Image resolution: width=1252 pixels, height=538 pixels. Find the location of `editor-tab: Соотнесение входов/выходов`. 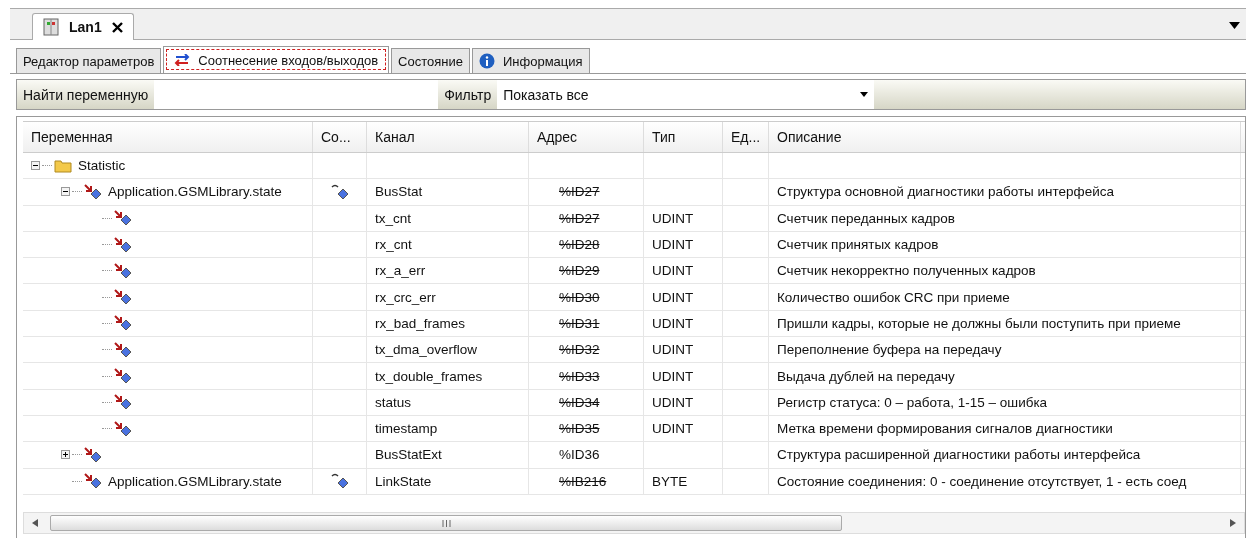

editor-tab: Соотнесение входов/выходов is located at coordinates (276, 59).